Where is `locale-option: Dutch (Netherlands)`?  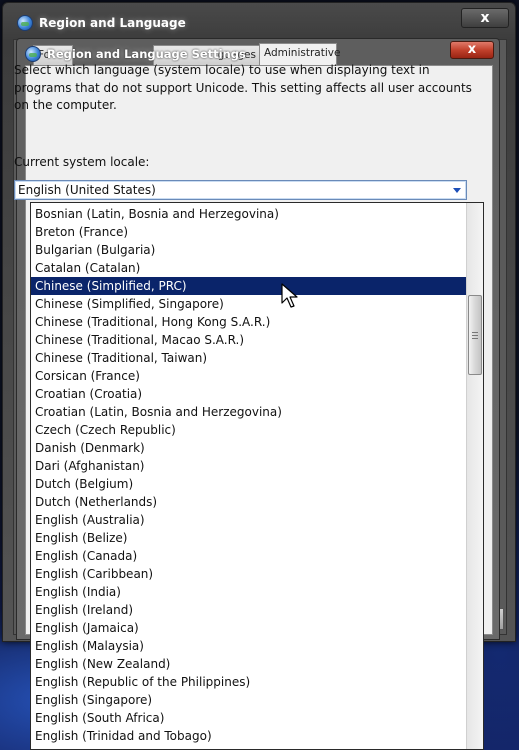 locale-option: Dutch (Netherlands) is located at coordinates (249, 502).